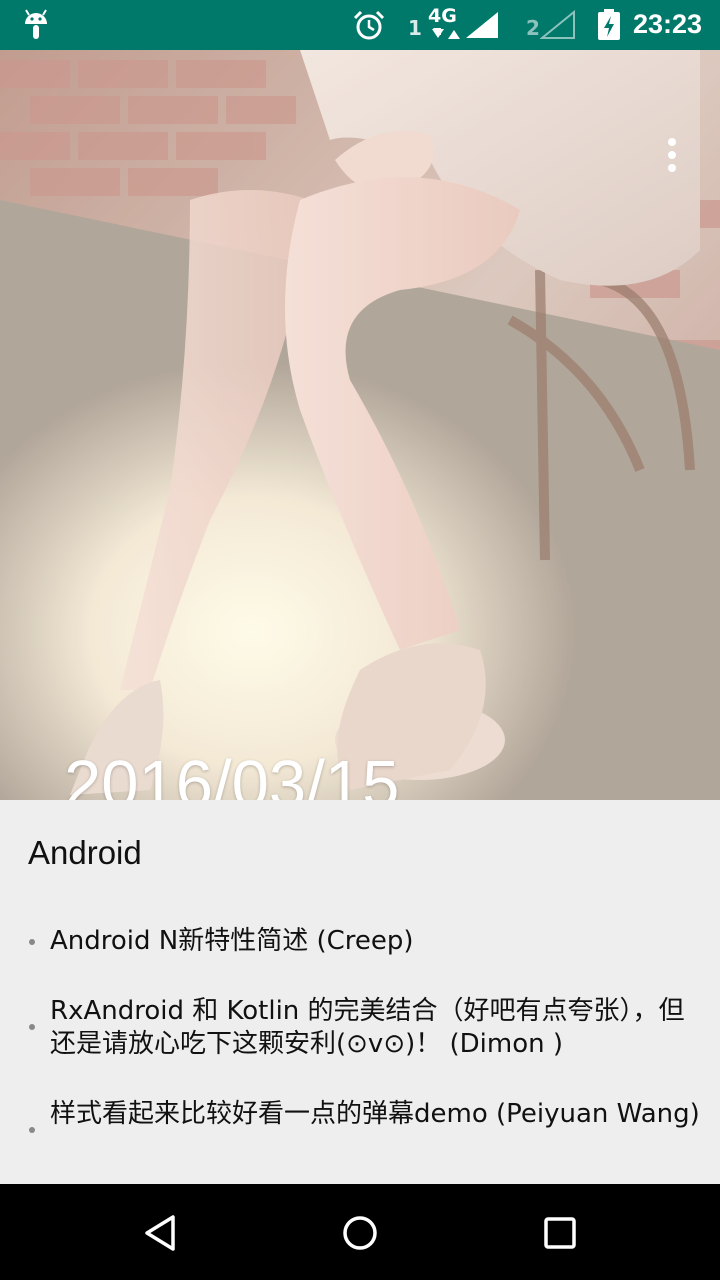 The width and height of the screenshot is (720, 1280). What do you see at coordinates (442, 16) in the screenshot?
I see `network-type-label: 4G` at bounding box center [442, 16].